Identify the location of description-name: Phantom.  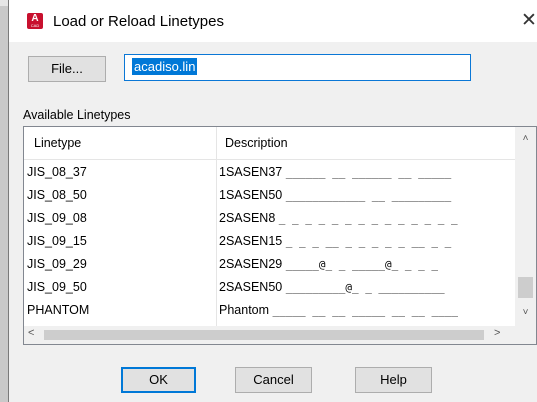
(244, 310).